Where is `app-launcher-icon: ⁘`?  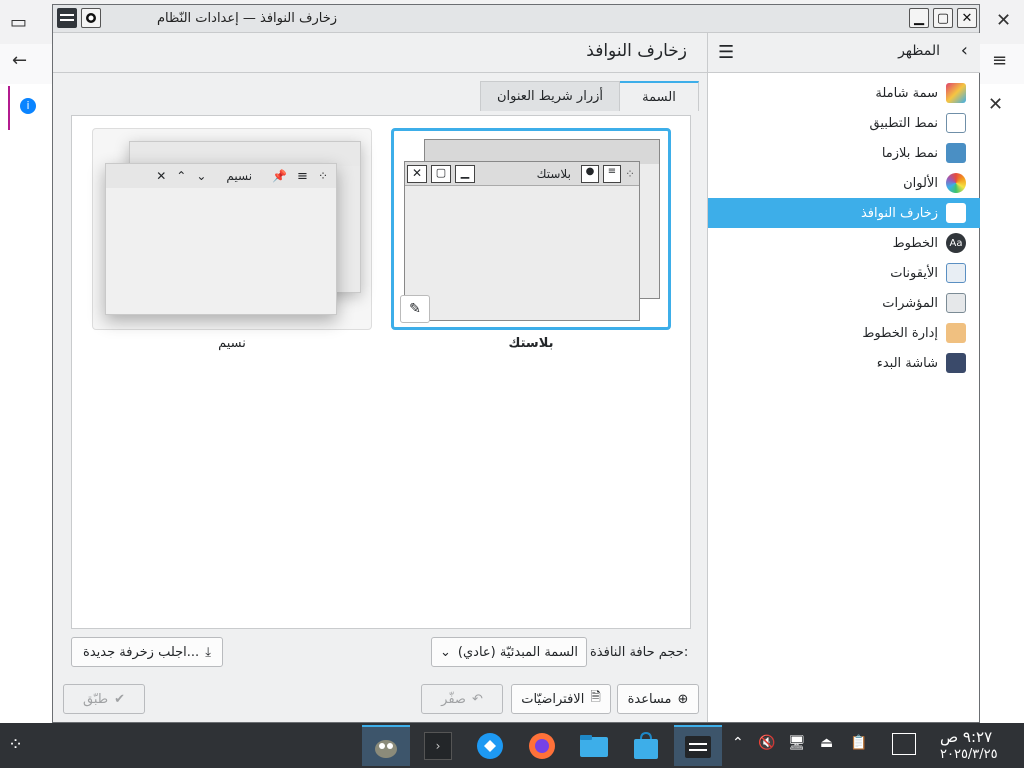
app-launcher-icon: ⁘ is located at coordinates (15, 744).